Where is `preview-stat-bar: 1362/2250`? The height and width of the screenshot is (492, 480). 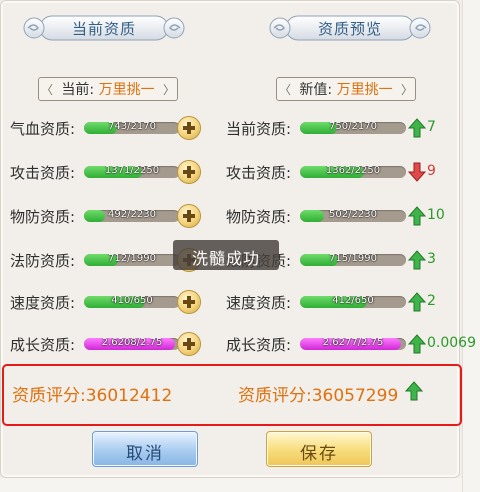
preview-stat-bar: 1362/2250 is located at coordinates (353, 172).